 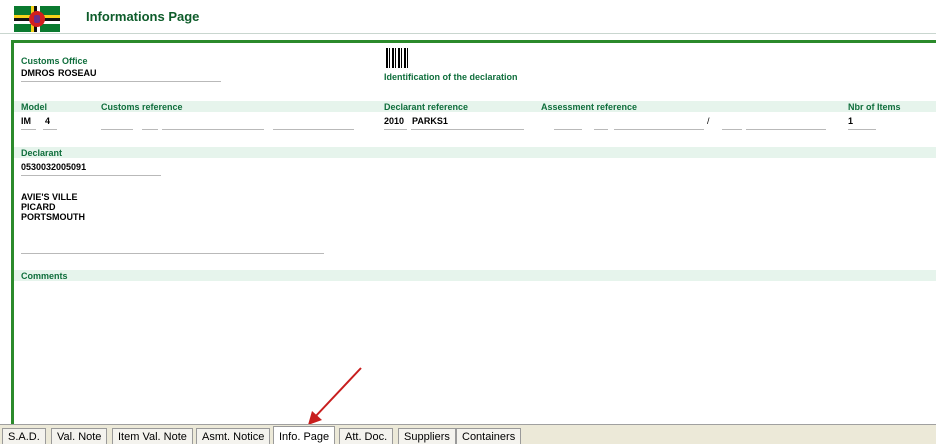 What do you see at coordinates (304, 435) in the screenshot?
I see `tab-info-page: Info. Page` at bounding box center [304, 435].